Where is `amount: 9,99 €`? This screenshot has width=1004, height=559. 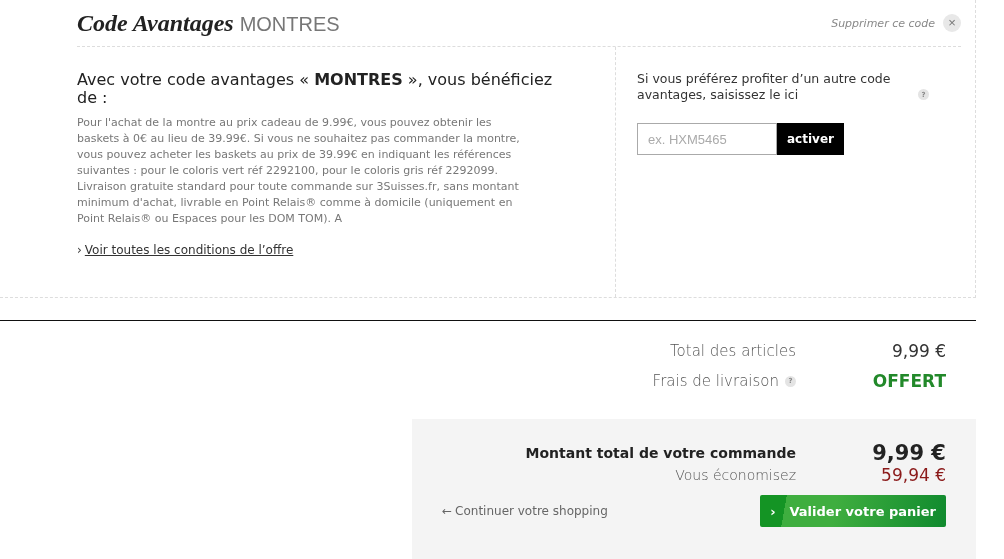 amount: 9,99 € is located at coordinates (918, 351).